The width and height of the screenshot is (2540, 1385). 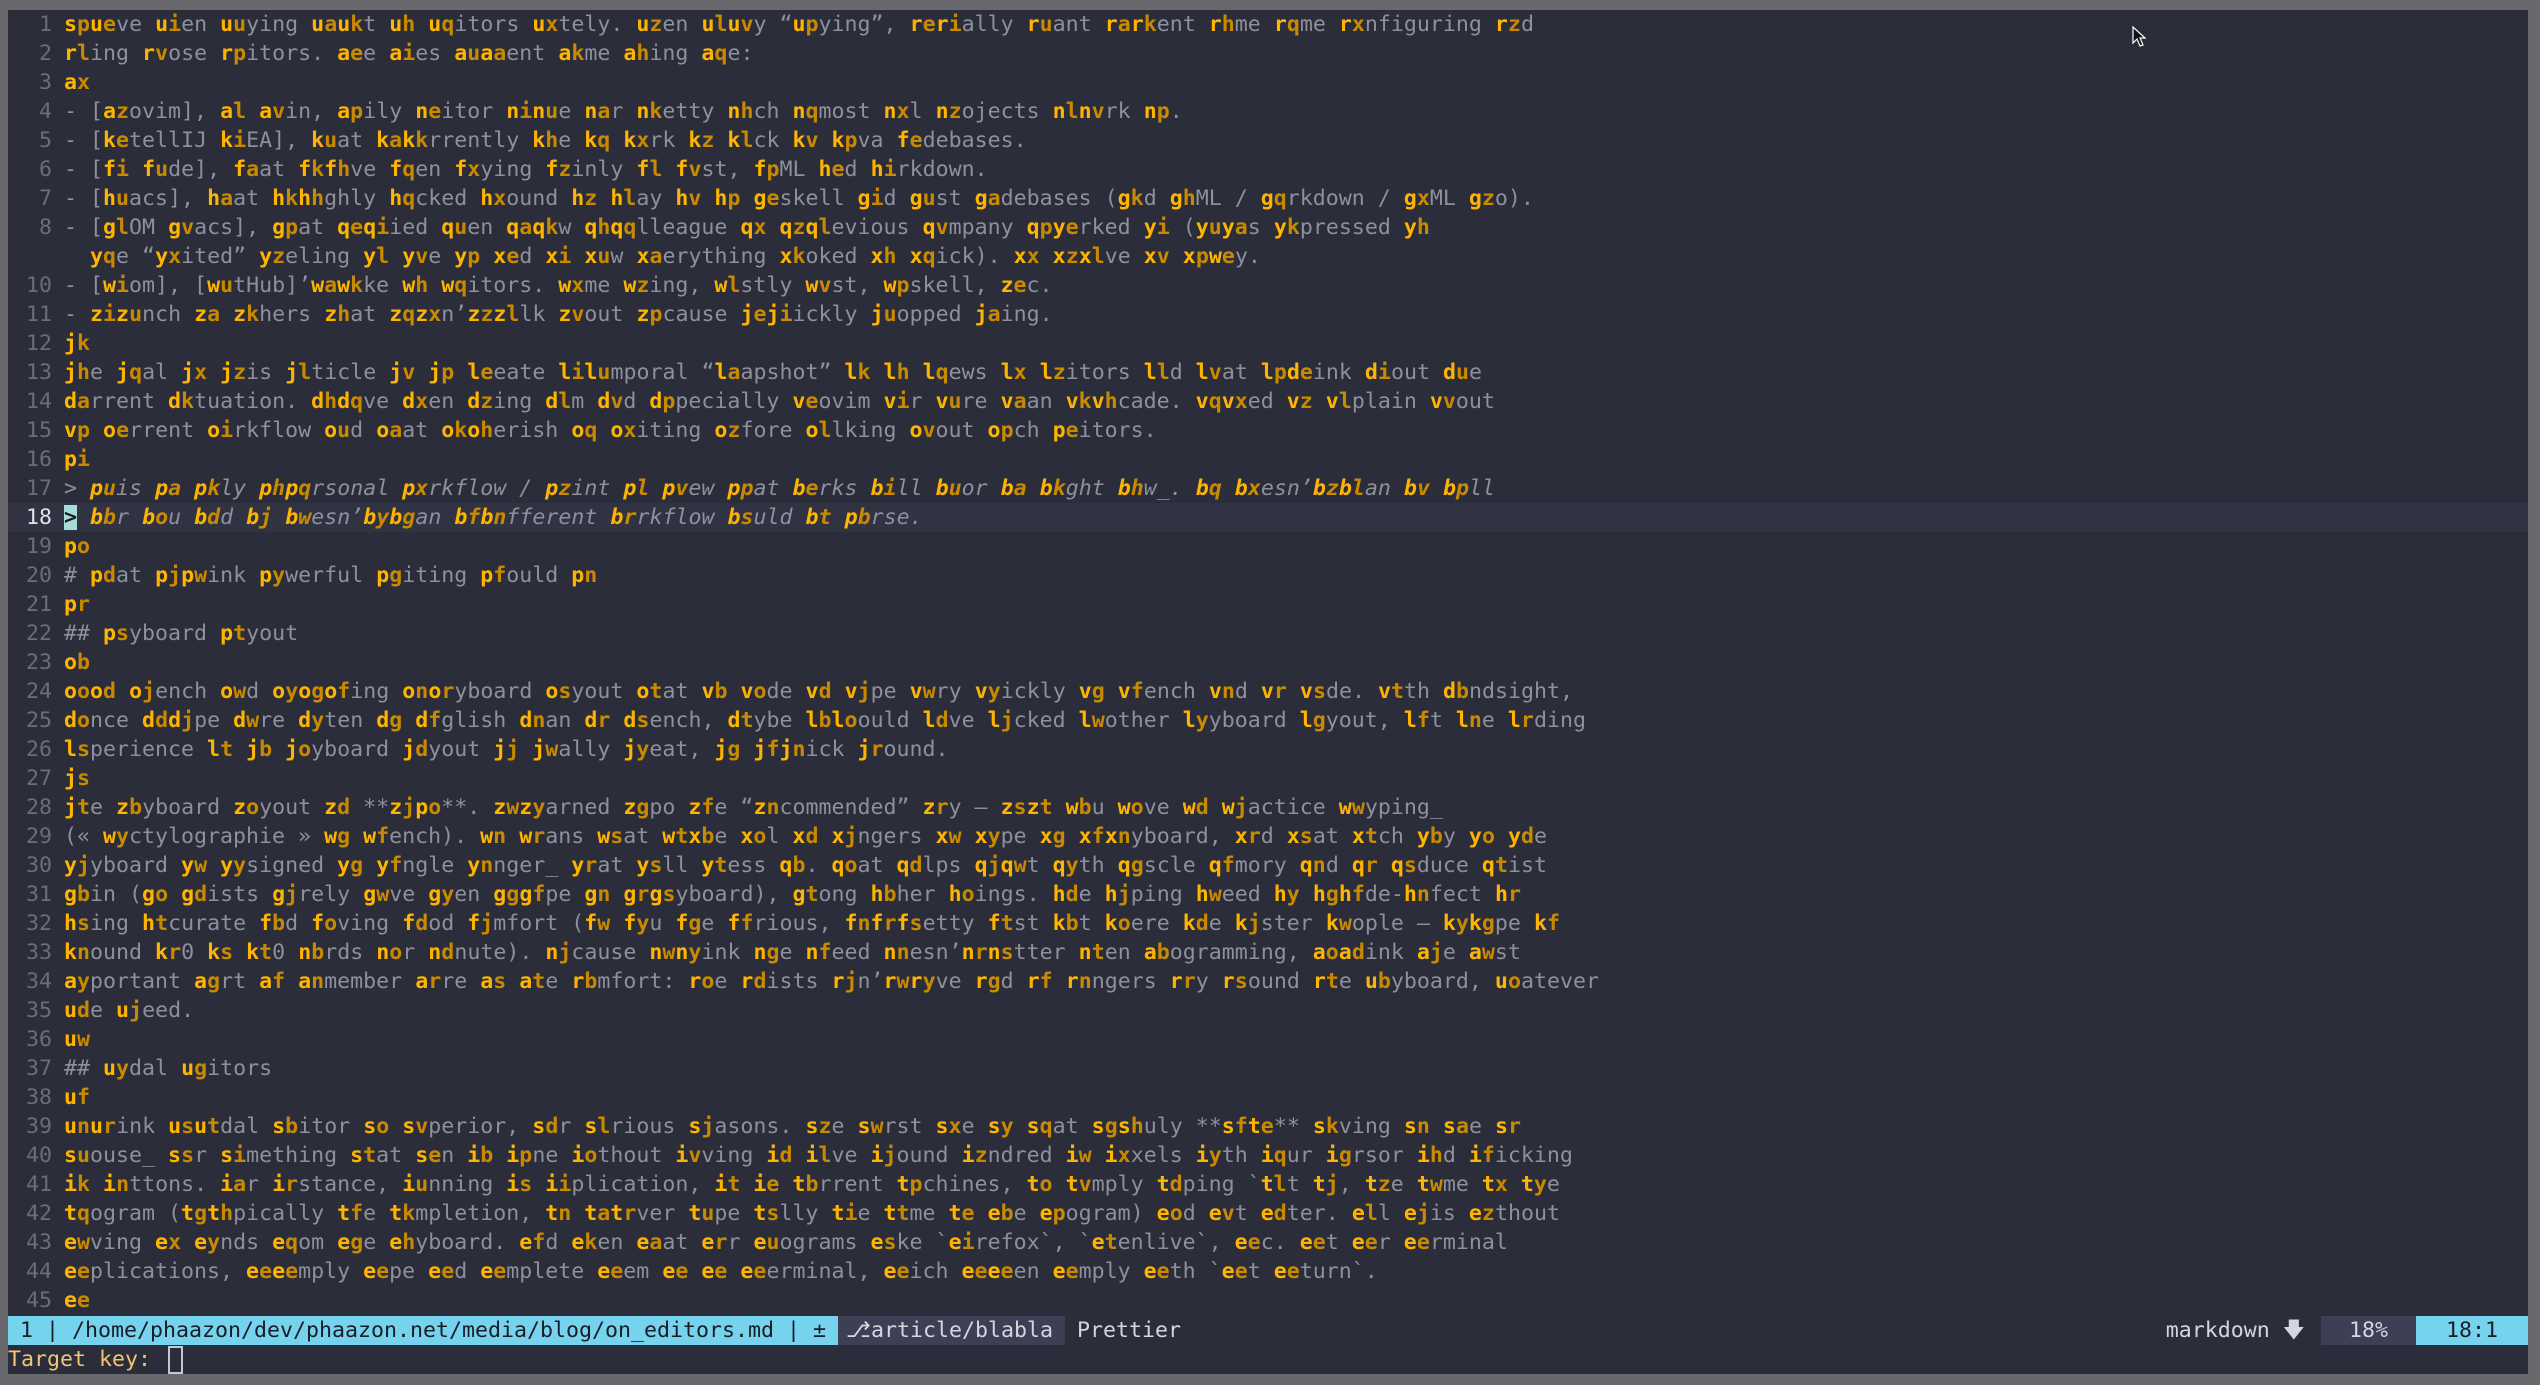 What do you see at coordinates (1196, 720) in the screenshot?
I see `jump-label: ly` at bounding box center [1196, 720].